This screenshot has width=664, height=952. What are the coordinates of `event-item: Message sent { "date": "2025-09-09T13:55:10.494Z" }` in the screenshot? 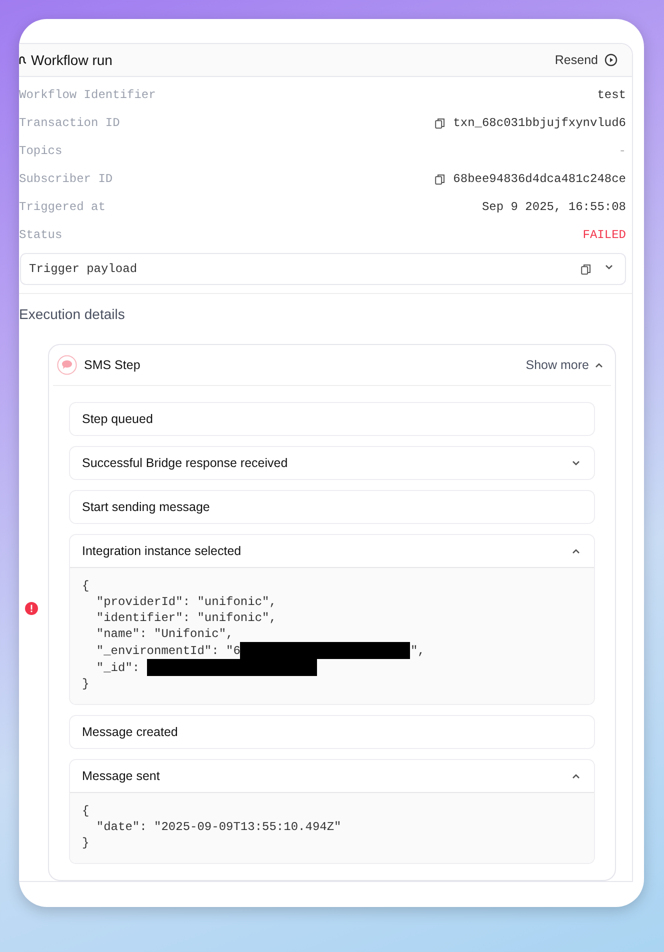 It's located at (332, 811).